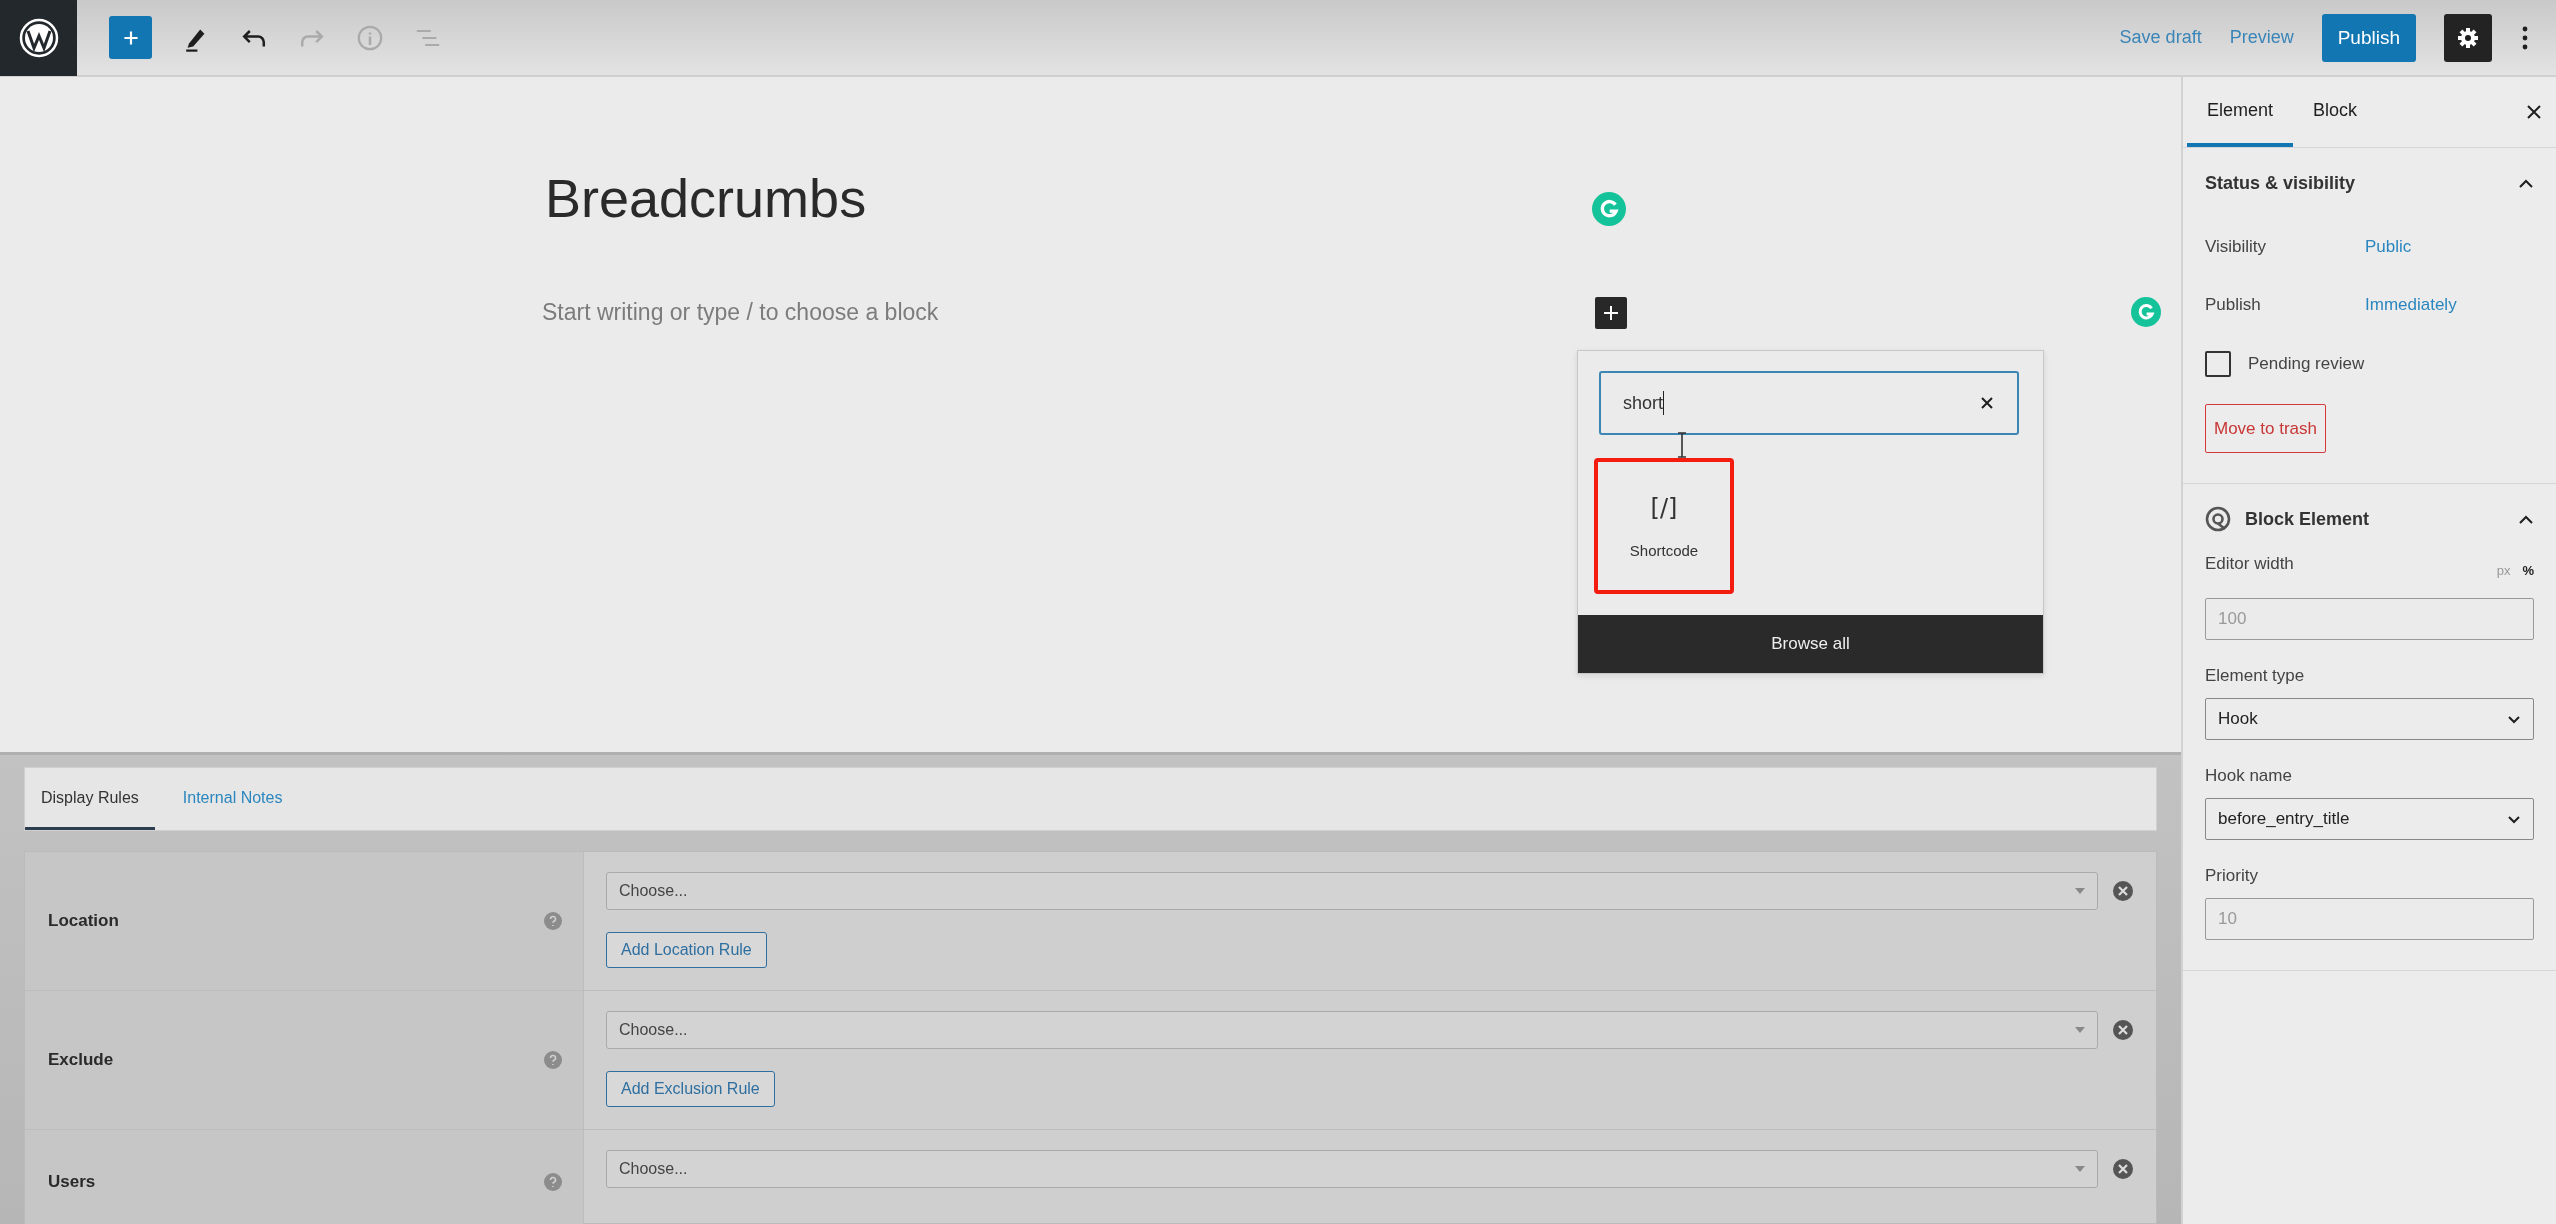  What do you see at coordinates (1664, 507) in the screenshot?
I see `shortcode-icon: [/]` at bounding box center [1664, 507].